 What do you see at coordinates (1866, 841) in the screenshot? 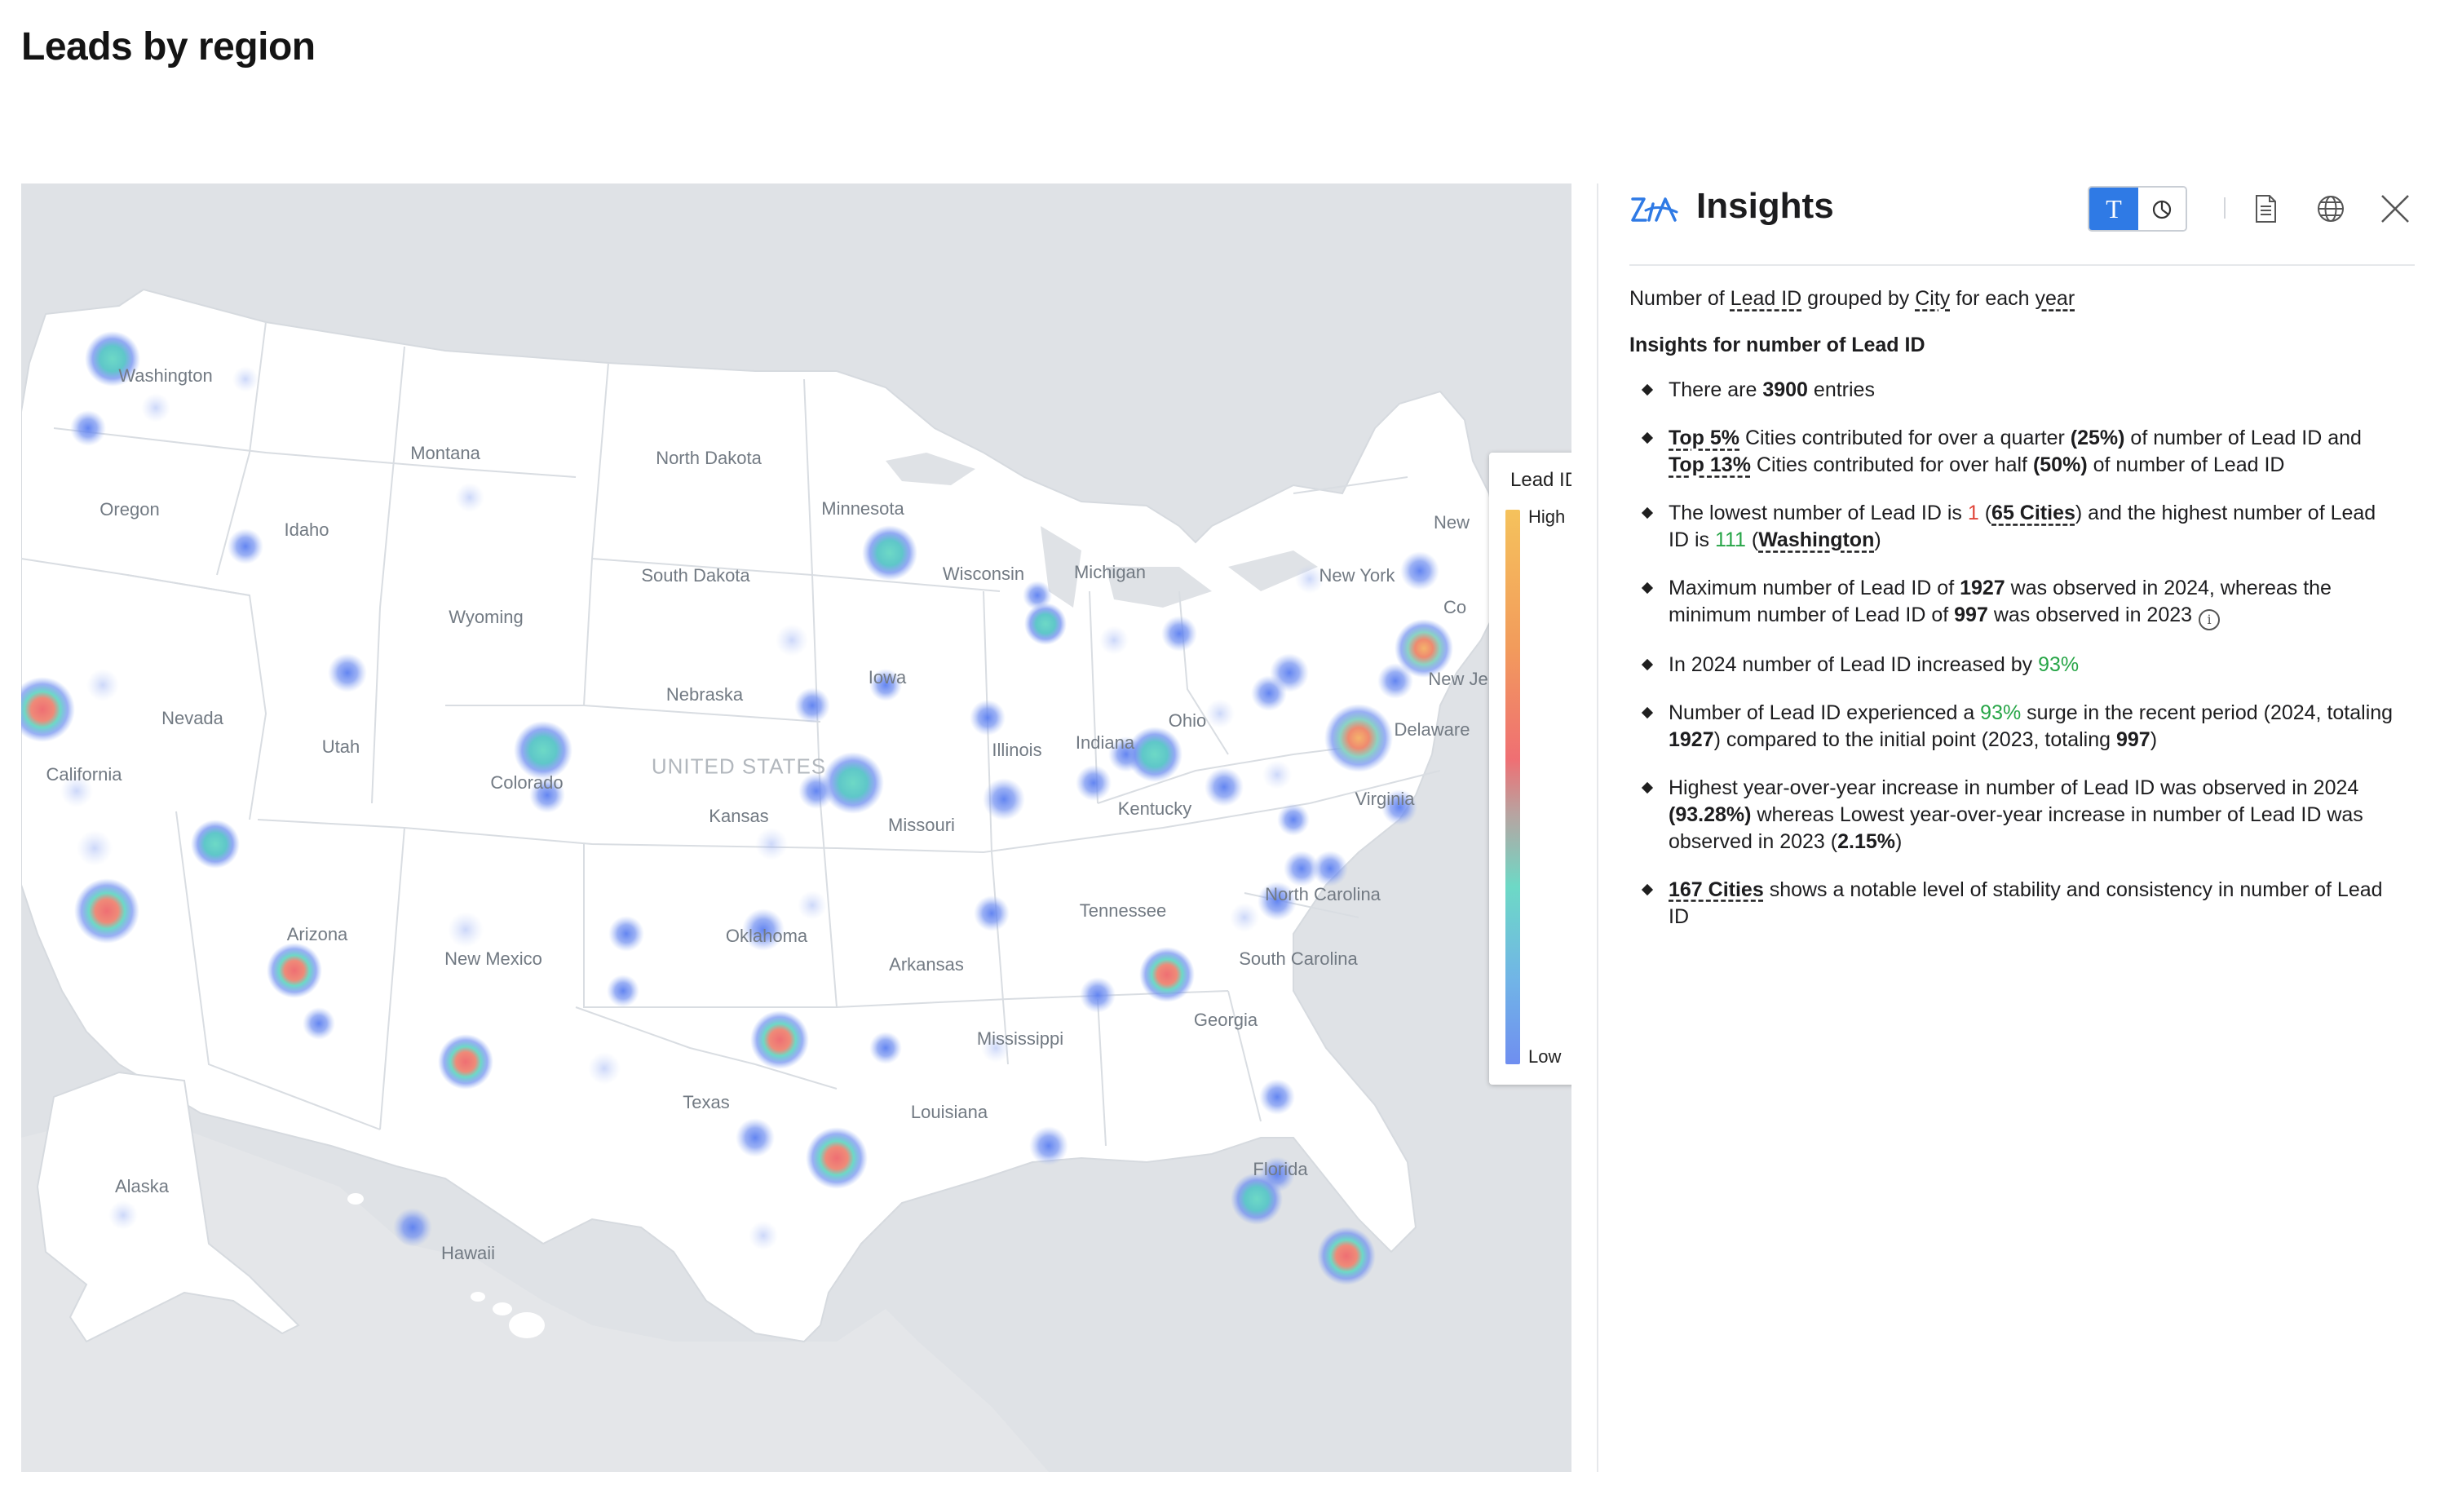
I see `insight-value: 2.15%` at bounding box center [1866, 841].